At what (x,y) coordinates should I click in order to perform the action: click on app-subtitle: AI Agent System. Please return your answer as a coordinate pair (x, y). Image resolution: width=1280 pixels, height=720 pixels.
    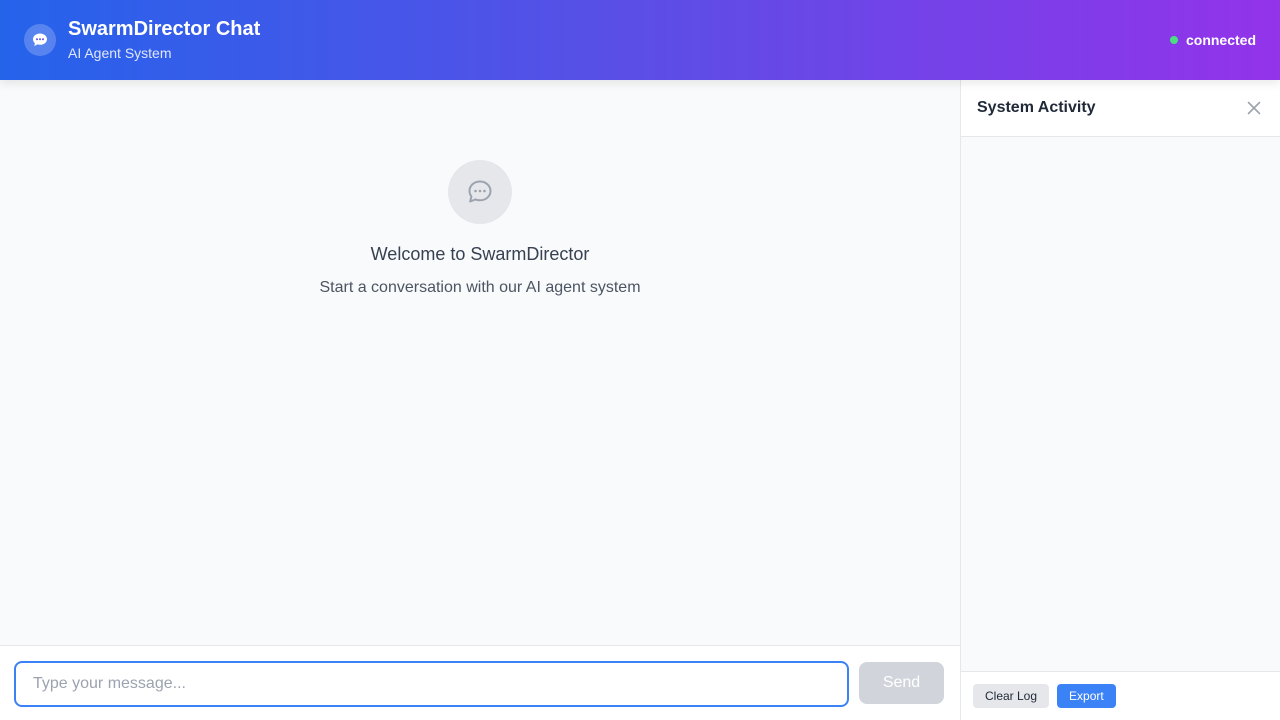
    Looking at the image, I should click on (120, 53).